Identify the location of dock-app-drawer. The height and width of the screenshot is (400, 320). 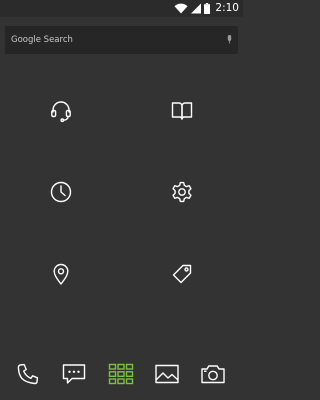
(121, 374).